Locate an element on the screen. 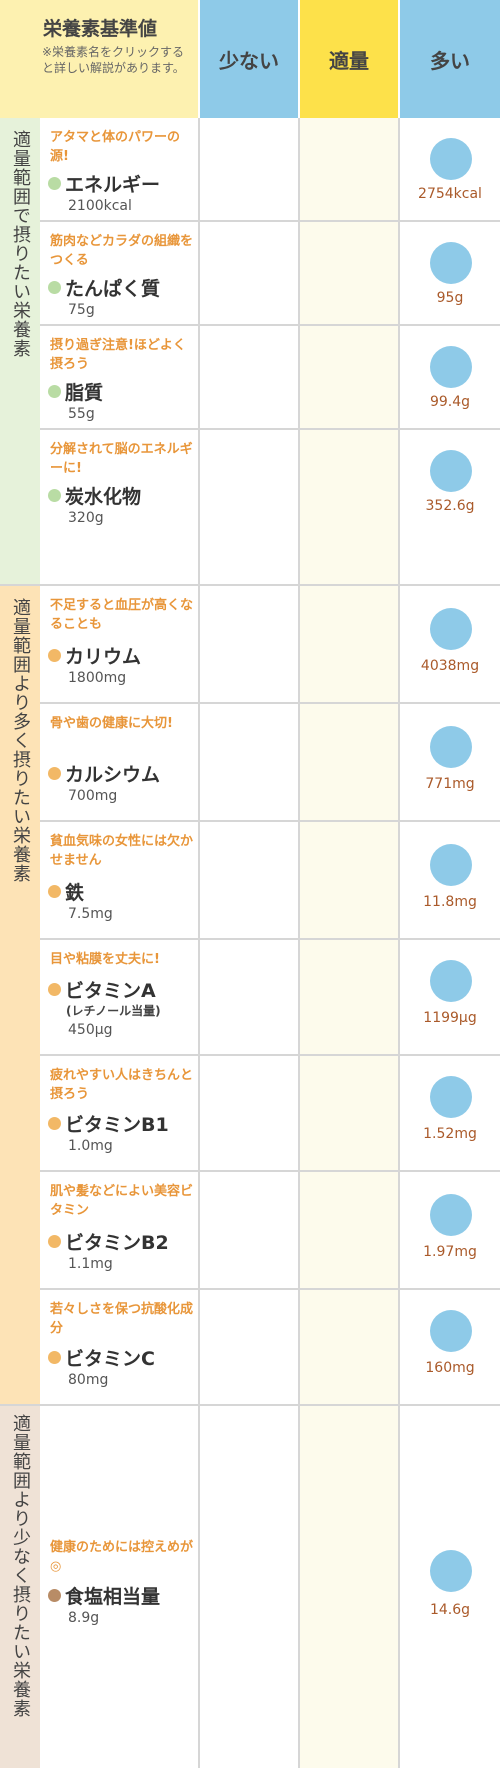  category-label: 適量範囲より少なく摂りたい栄養素 is located at coordinates (20, 1566).